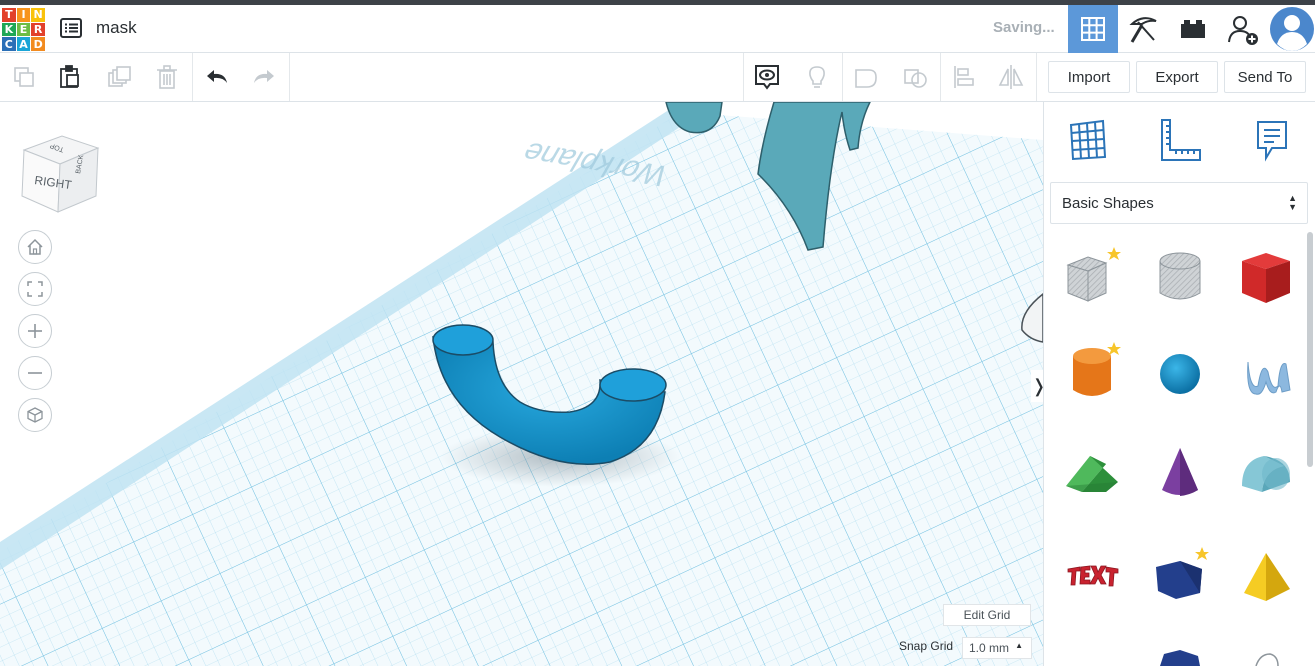 This screenshot has height=666, width=1315. I want to click on snap-grid-select: 1.0 mm ▲, so click(997, 648).